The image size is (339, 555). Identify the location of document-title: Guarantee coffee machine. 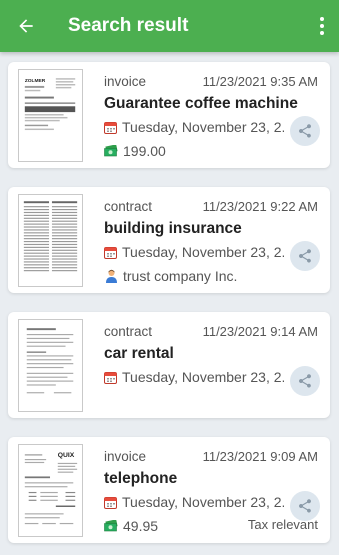
(201, 103).